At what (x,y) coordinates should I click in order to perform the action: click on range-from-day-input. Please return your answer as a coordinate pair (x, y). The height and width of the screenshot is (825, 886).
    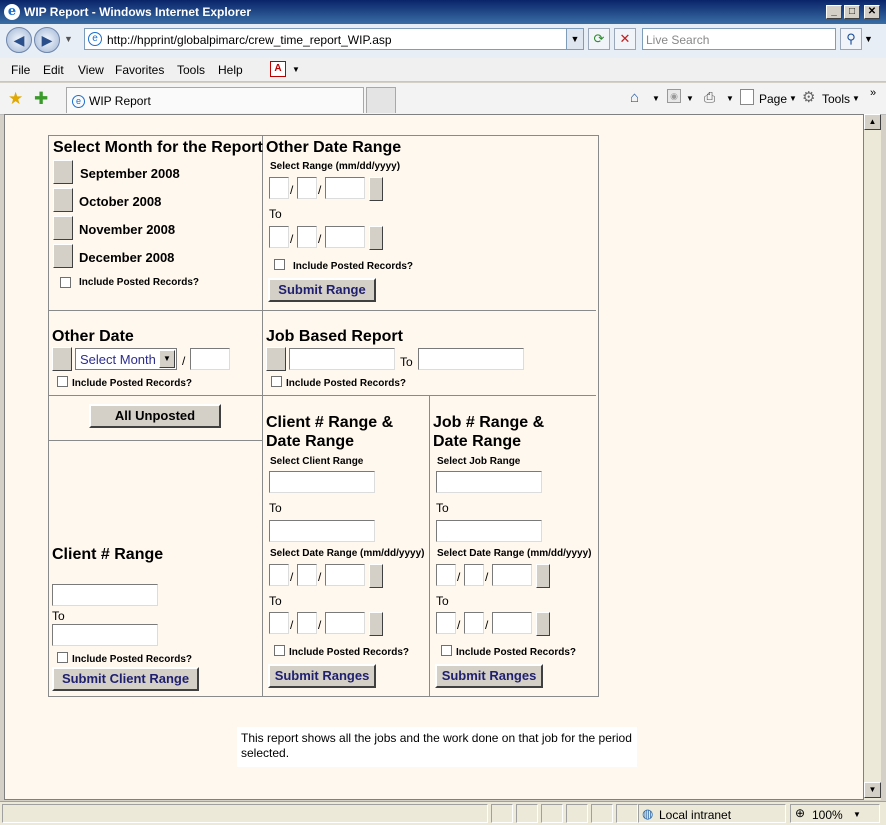
    Looking at the image, I should click on (307, 188).